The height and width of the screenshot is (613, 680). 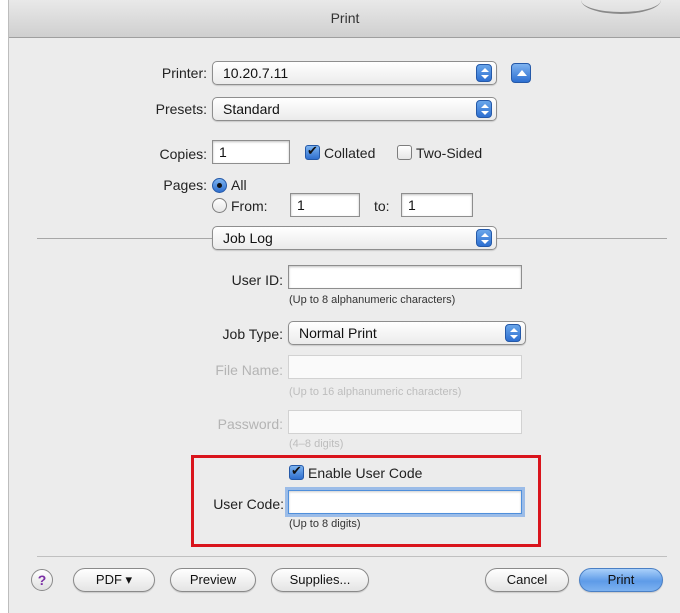 What do you see at coordinates (239, 185) in the screenshot?
I see `pages-all-label: All` at bounding box center [239, 185].